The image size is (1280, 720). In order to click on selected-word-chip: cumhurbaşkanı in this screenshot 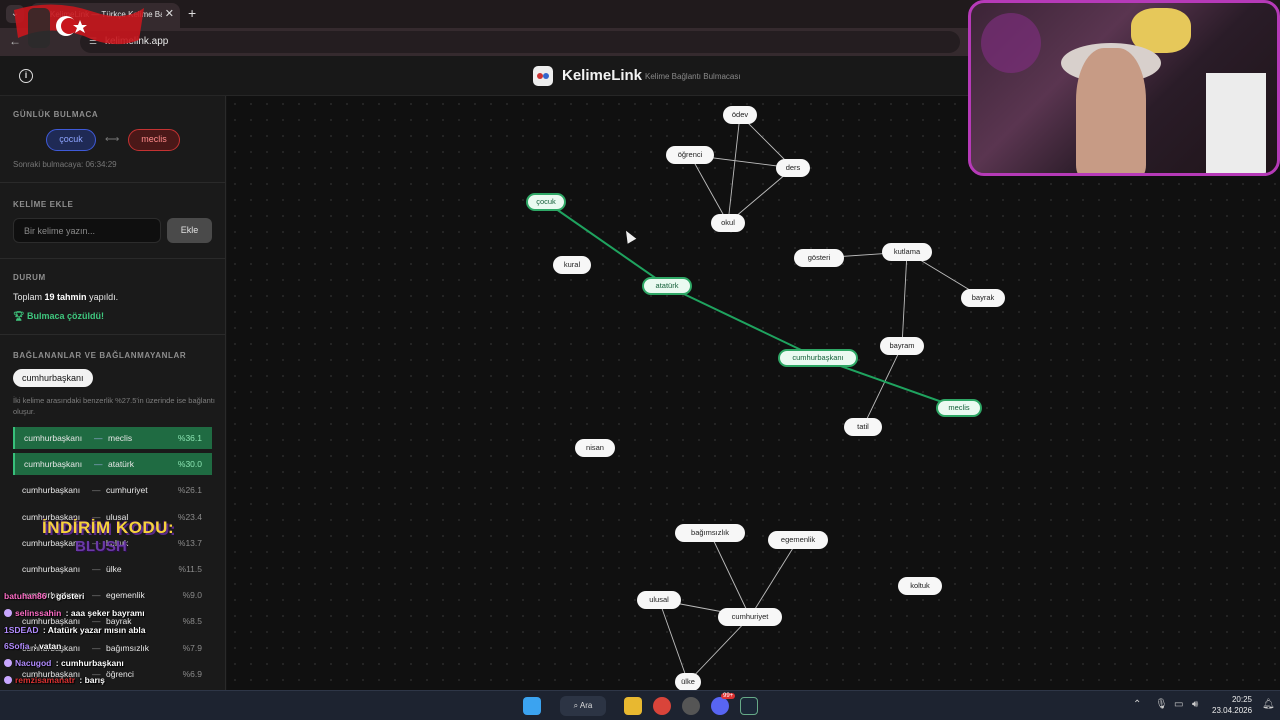, I will do `click(53, 378)`.